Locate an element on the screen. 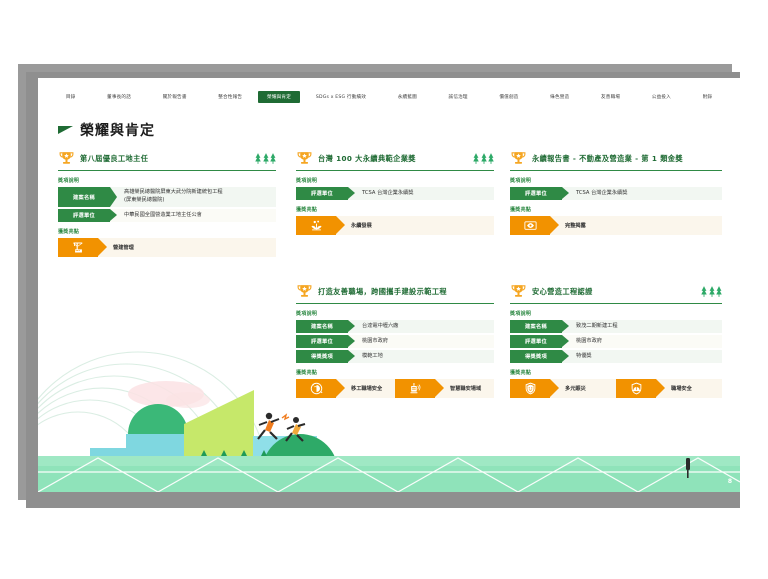  detail-row: 評選單位 中華民國全國營造業工地主任公會 is located at coordinates (167, 215).